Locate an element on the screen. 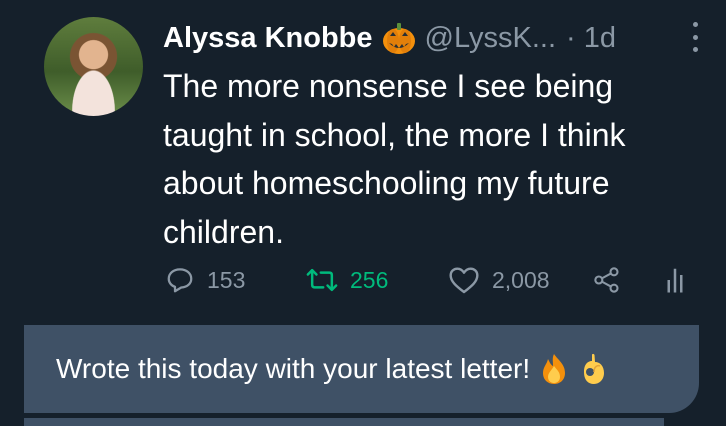  share-icon is located at coordinates (607, 280).